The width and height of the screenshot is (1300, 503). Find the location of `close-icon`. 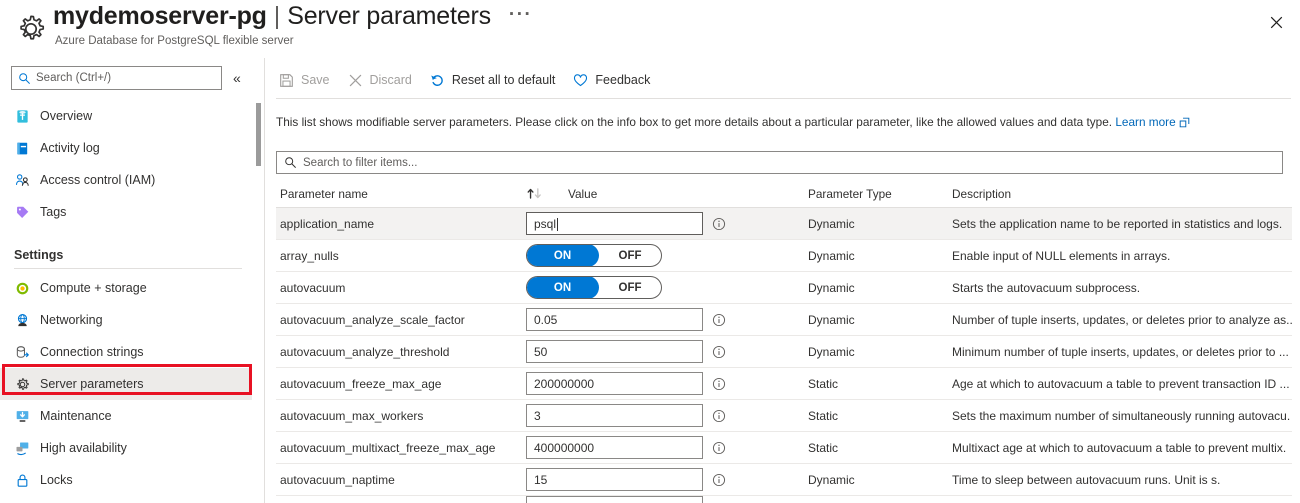

close-icon is located at coordinates (1276, 22).